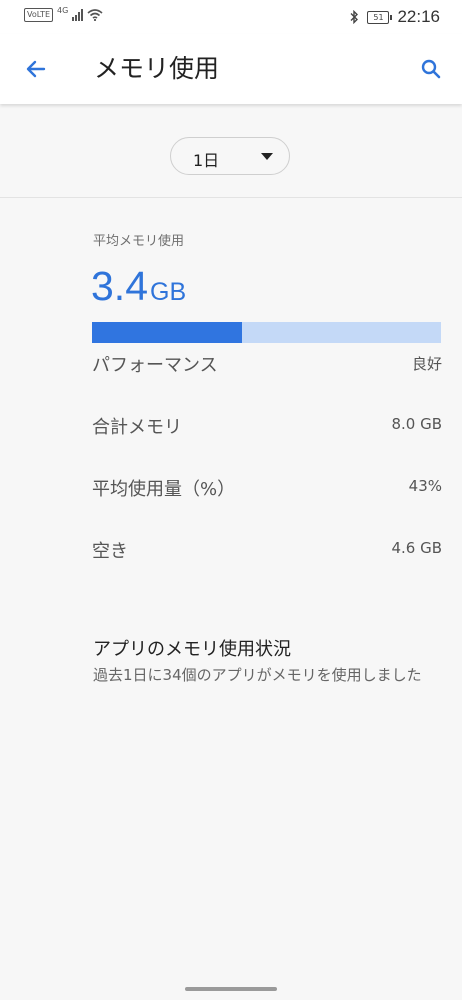  Describe the element at coordinates (231, 69) in the screenshot. I see `app-bar: メモリ使用` at that location.